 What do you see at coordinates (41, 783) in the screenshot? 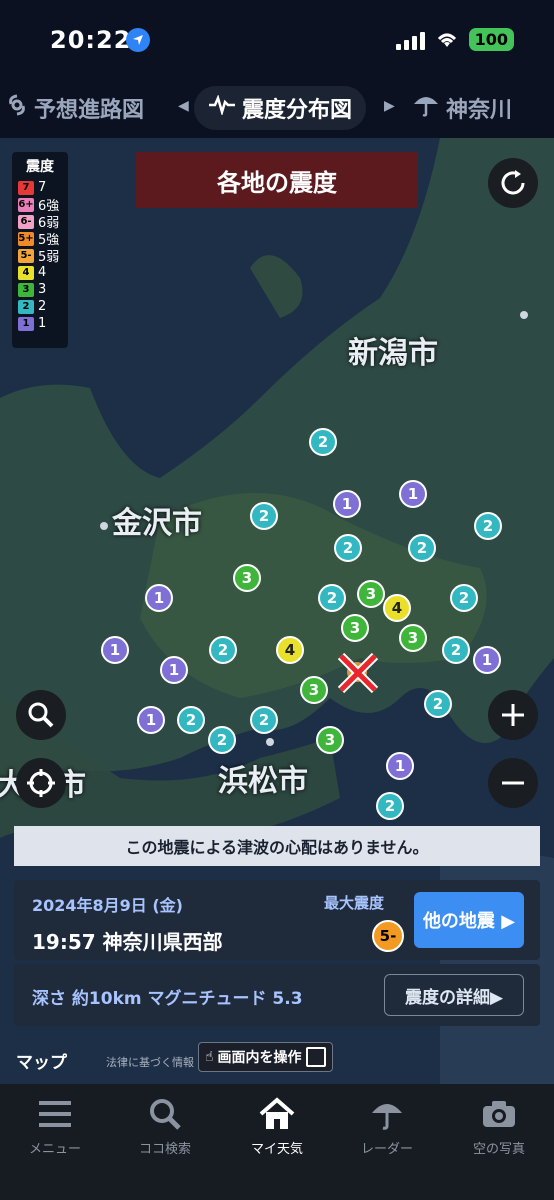
I see `locate-button` at bounding box center [41, 783].